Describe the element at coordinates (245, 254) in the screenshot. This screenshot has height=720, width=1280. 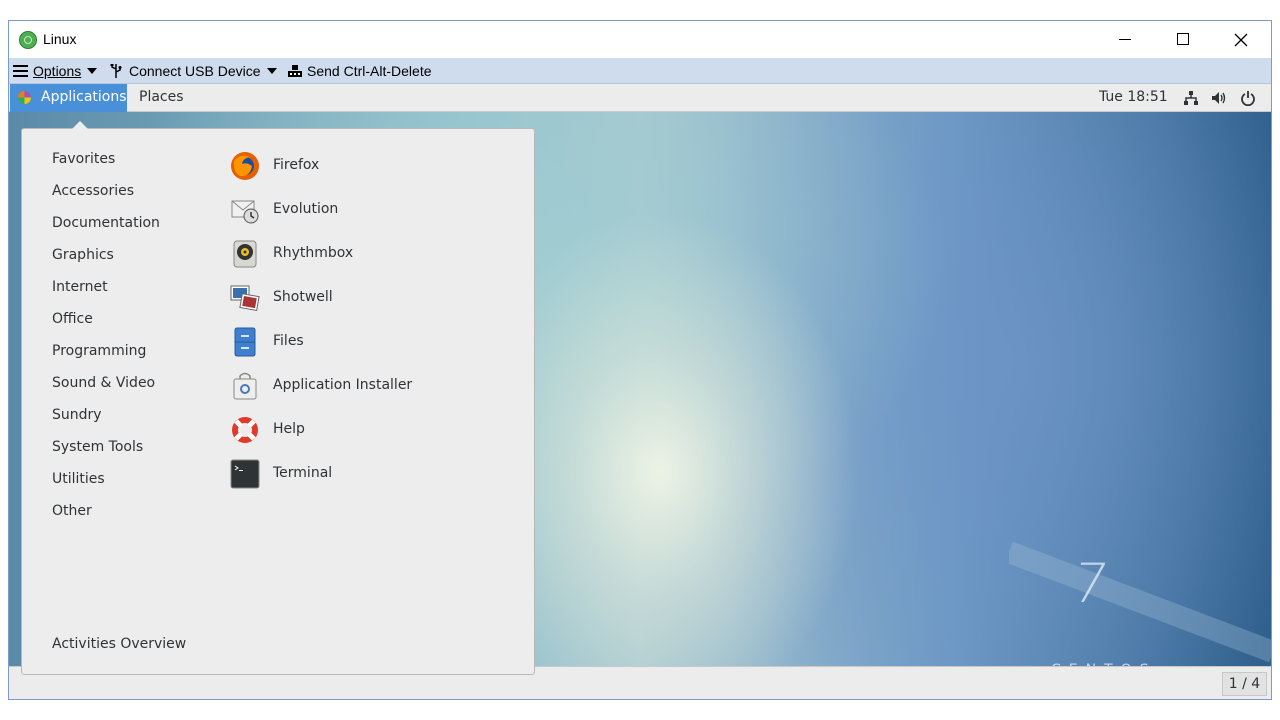
I see `rhythmbox-icon` at that location.